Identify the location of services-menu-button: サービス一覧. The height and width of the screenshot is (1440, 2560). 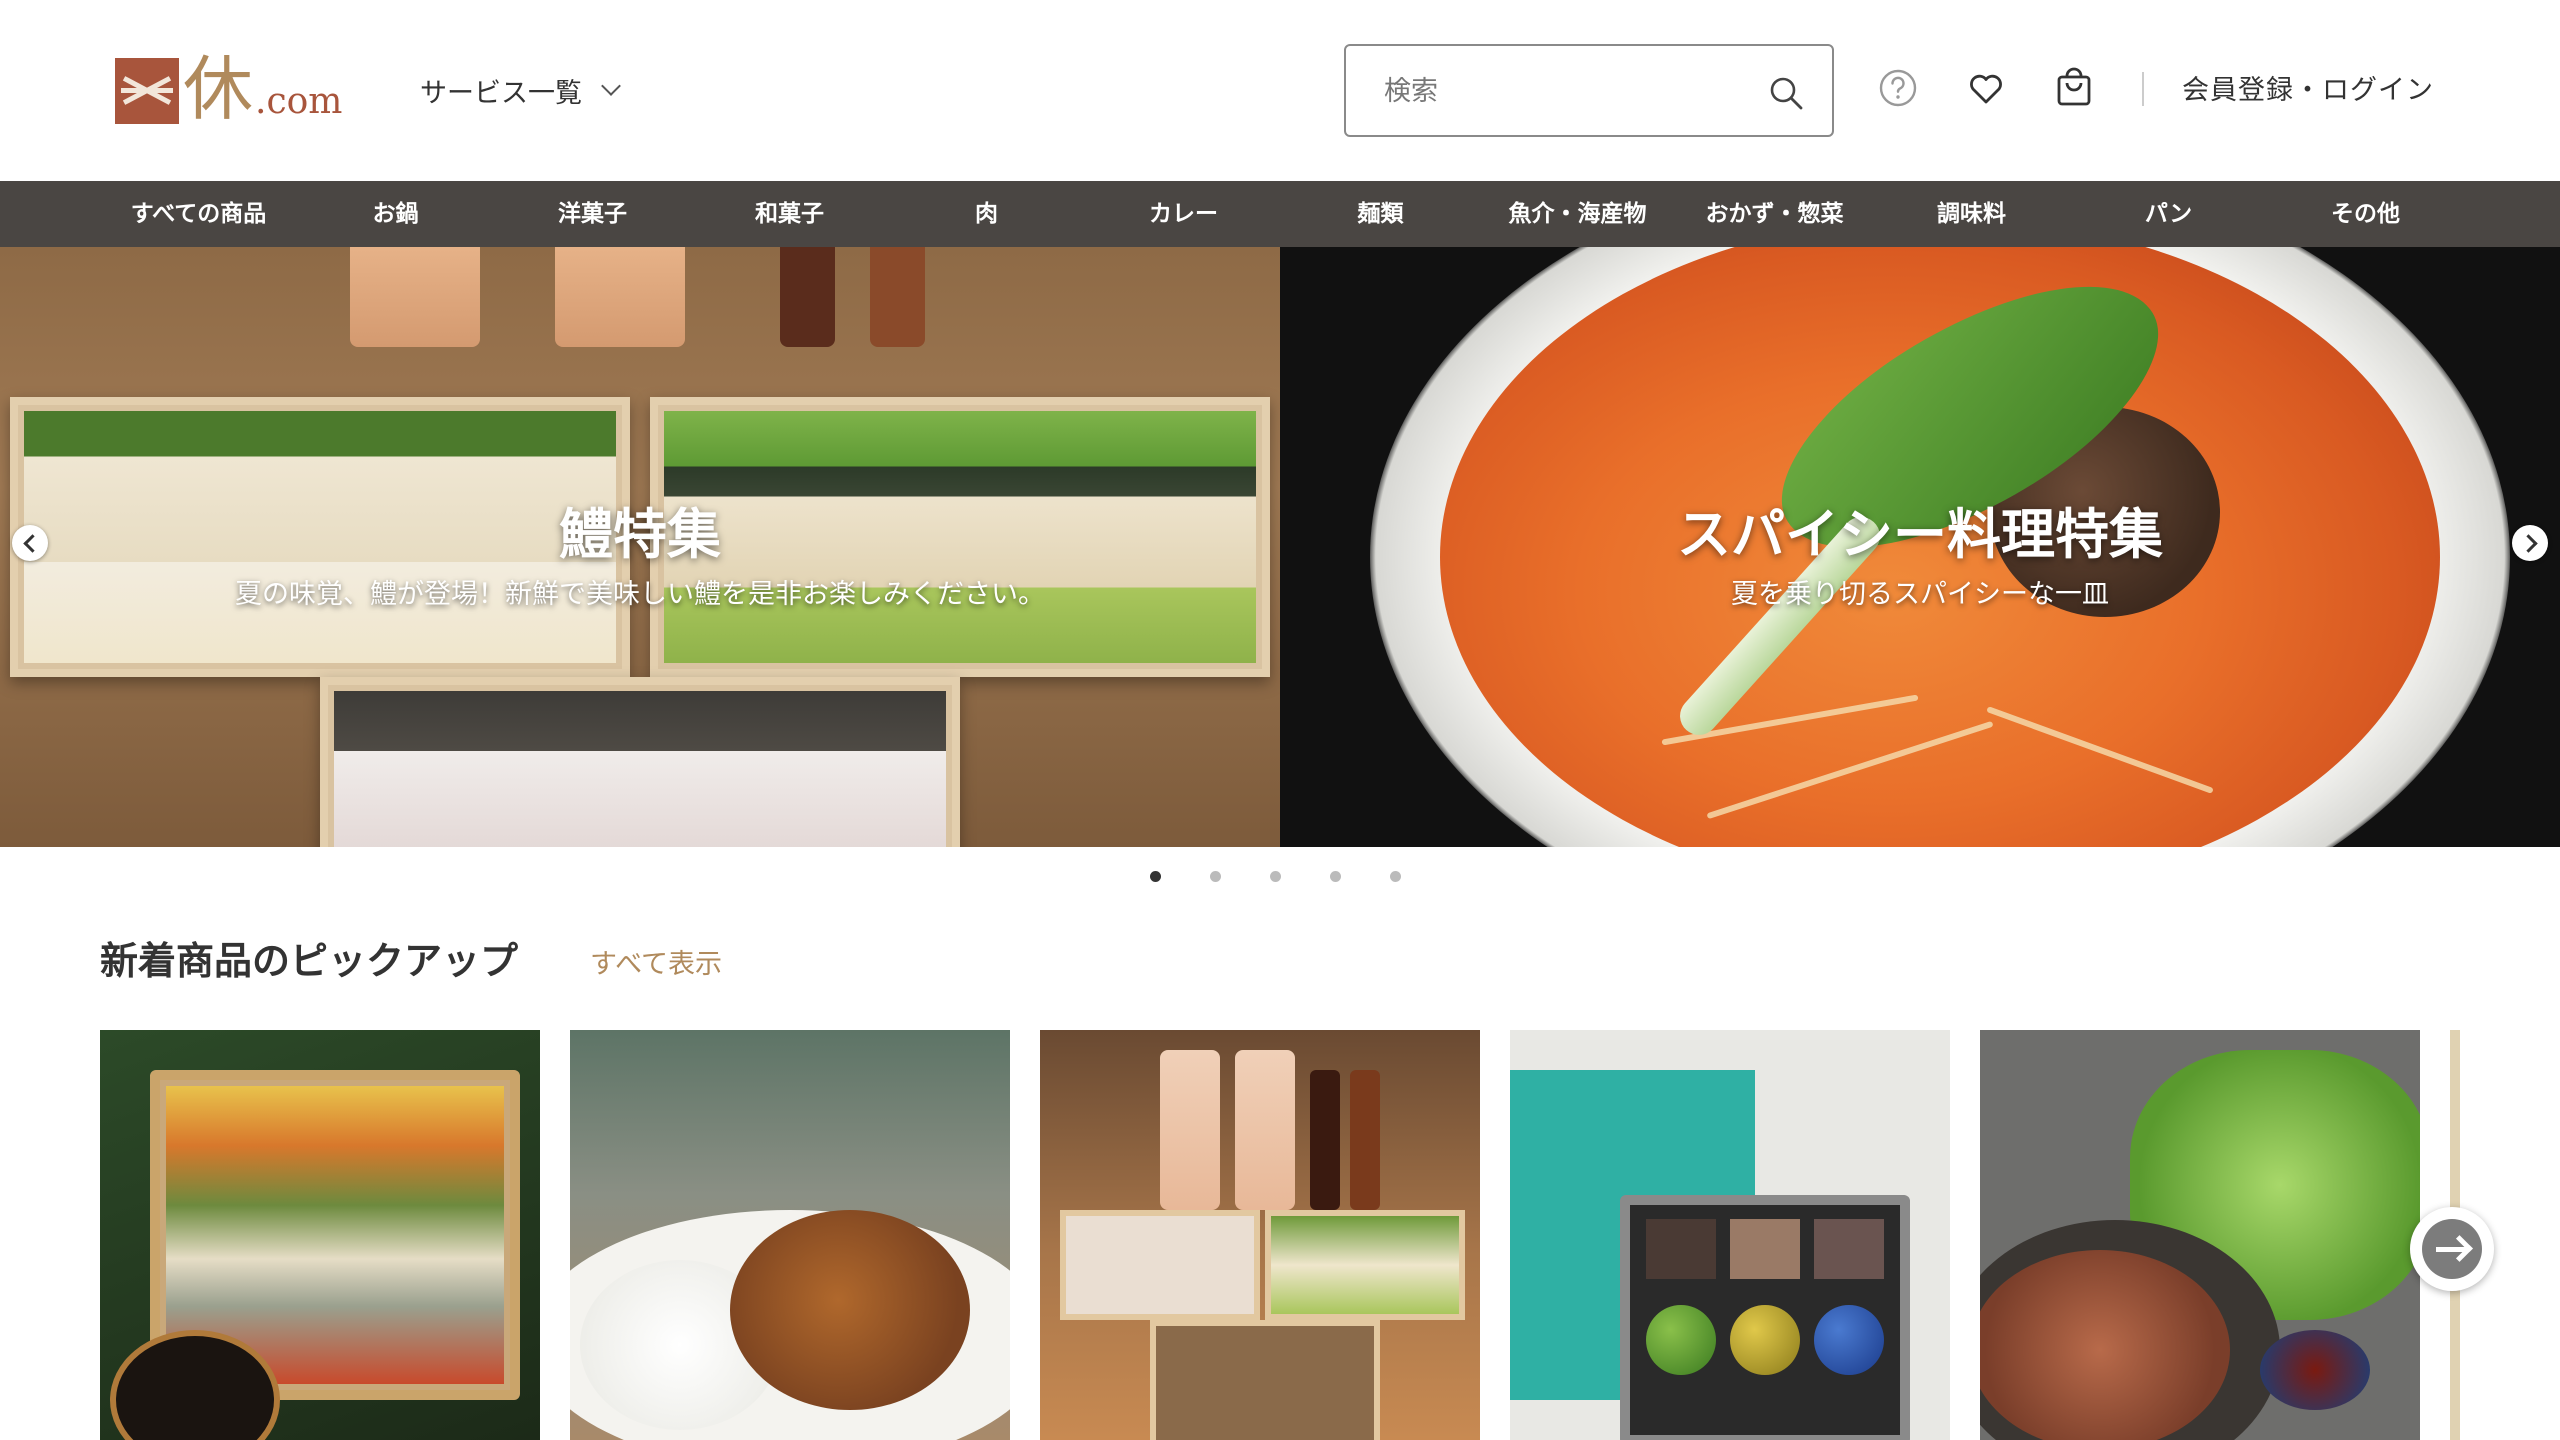
(520, 90).